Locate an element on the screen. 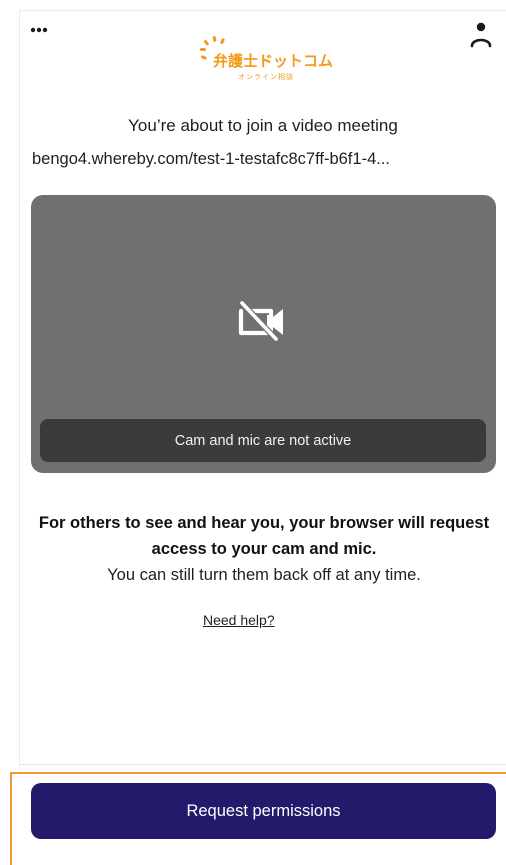 This screenshot has height=865, width=506. more-horizontal-icon is located at coordinates (39, 30).